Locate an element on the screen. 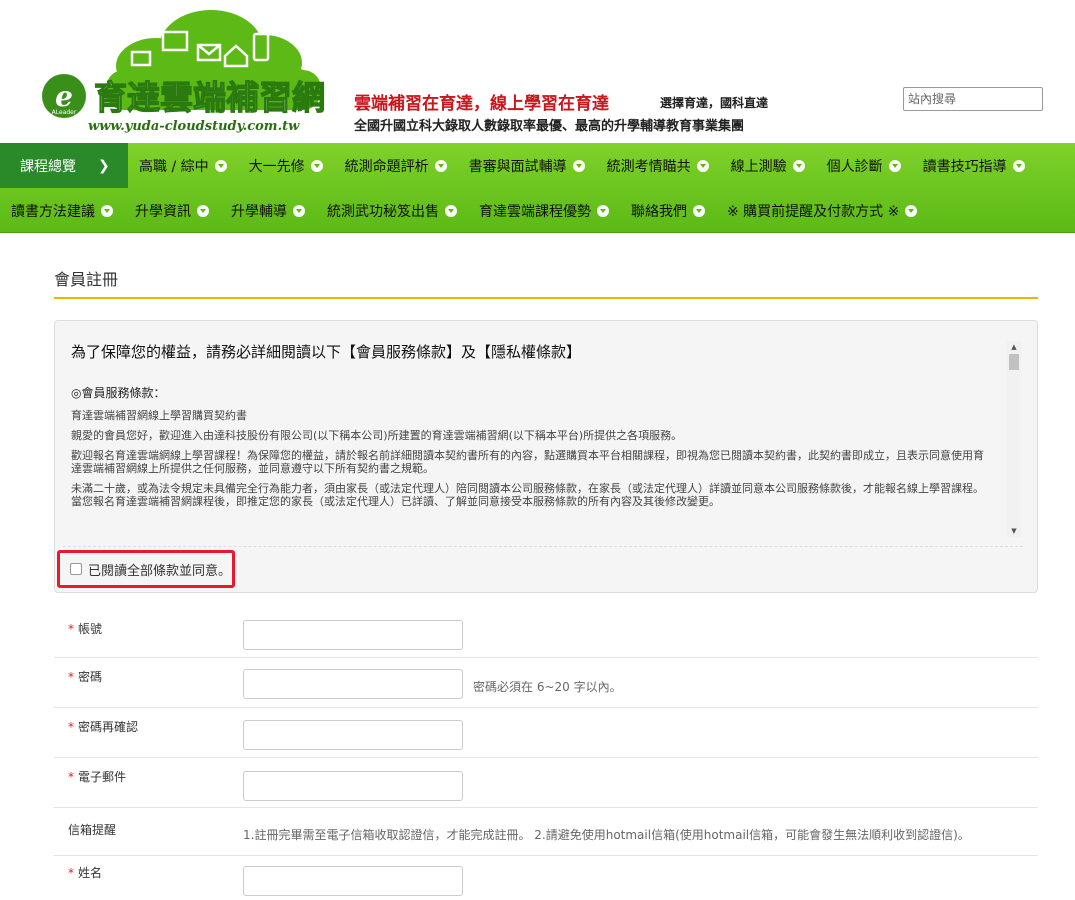 Image resolution: width=1075 pixels, height=900 pixels. nav-item-personal-diagnosis: 個人診斷 is located at coordinates (864, 165).